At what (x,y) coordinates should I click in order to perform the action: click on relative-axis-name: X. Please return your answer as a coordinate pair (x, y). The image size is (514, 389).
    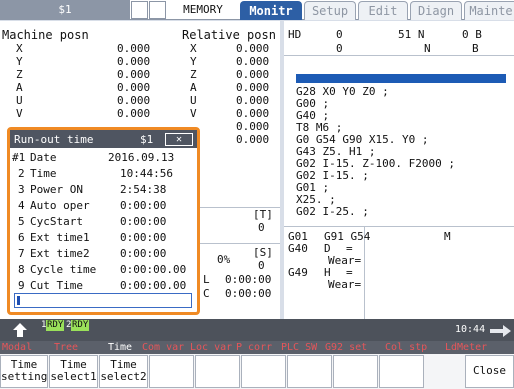
    Looking at the image, I should click on (193, 48).